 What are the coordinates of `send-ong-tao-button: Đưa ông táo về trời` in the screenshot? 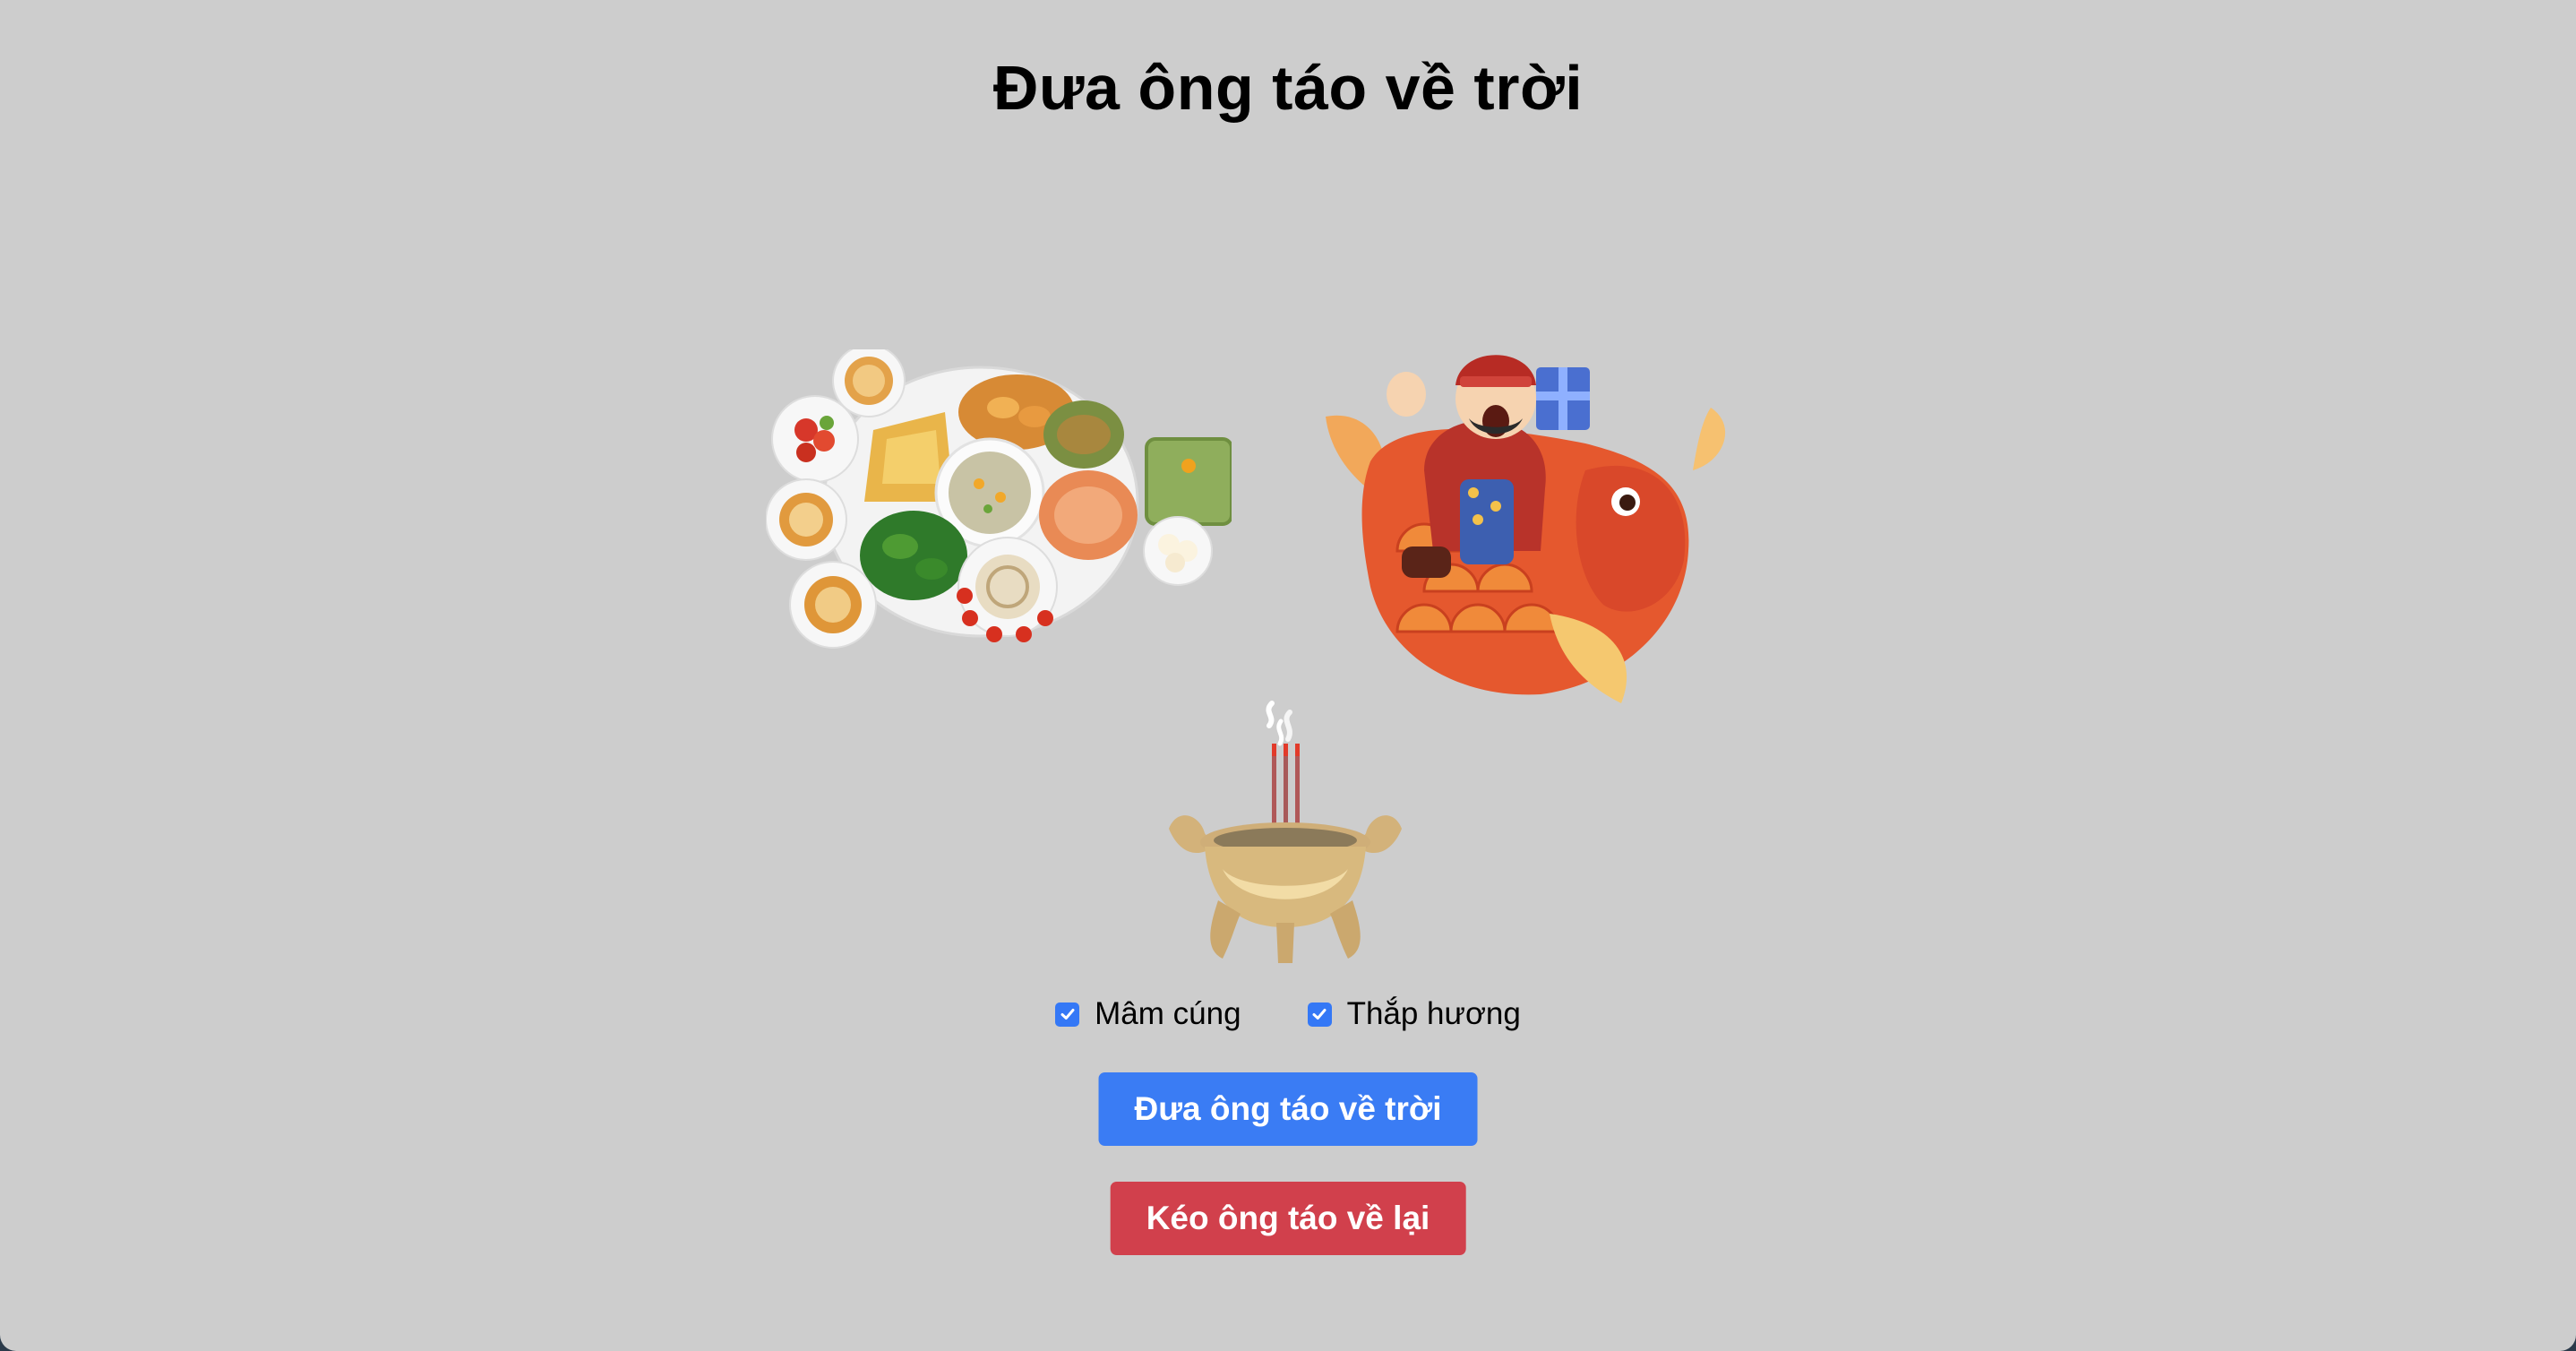 It's located at (1288, 1109).